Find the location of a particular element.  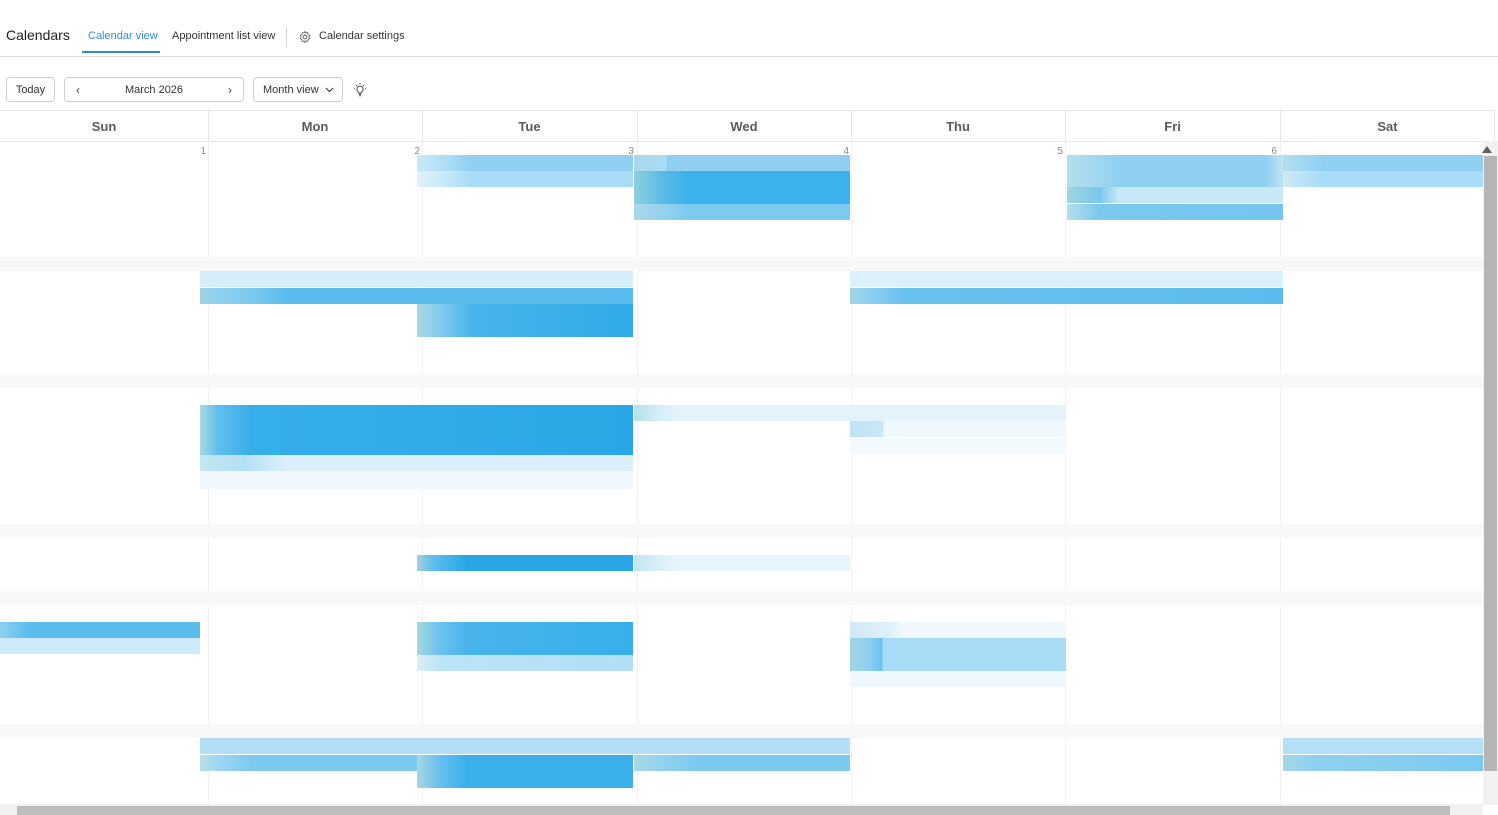

chevron-right-icon: › is located at coordinates (230, 90).